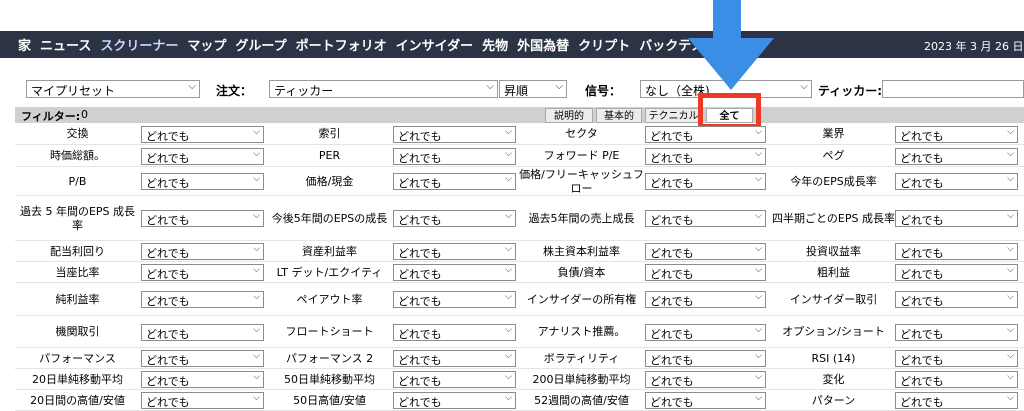  Describe the element at coordinates (260, 44) in the screenshot. I see `nav-item: グループ` at that location.